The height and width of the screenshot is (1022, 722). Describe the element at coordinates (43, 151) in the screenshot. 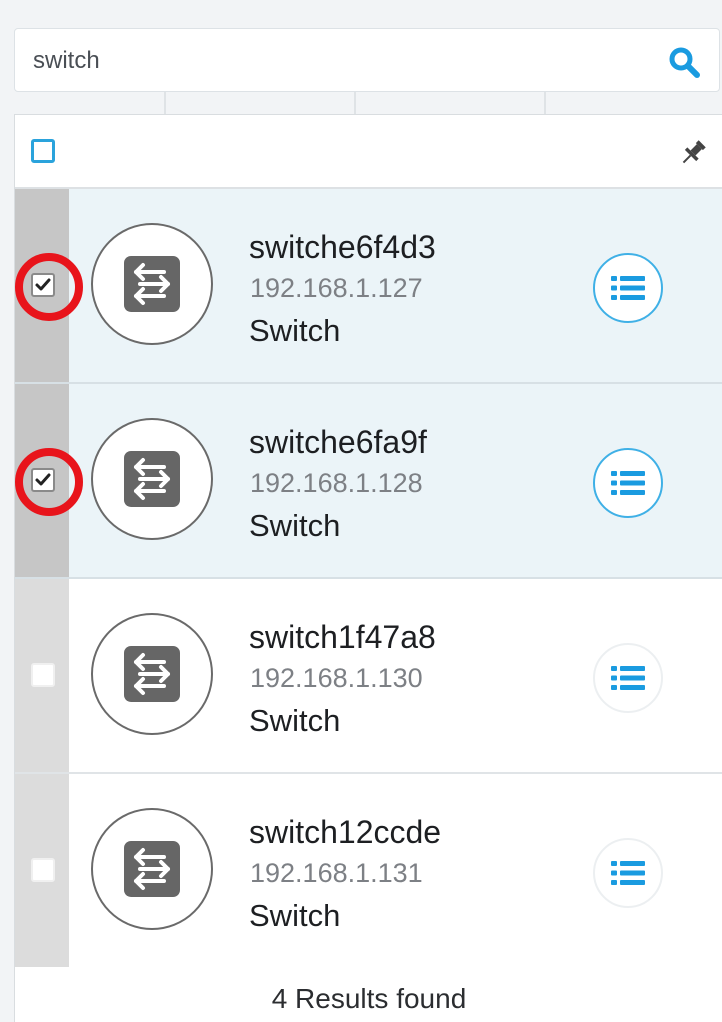

I see `select-all-checkbox` at that location.